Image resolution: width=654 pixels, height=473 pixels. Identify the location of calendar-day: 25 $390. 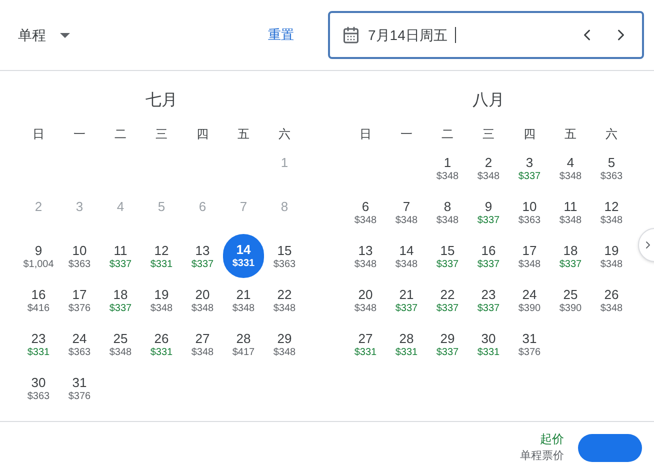
(570, 300).